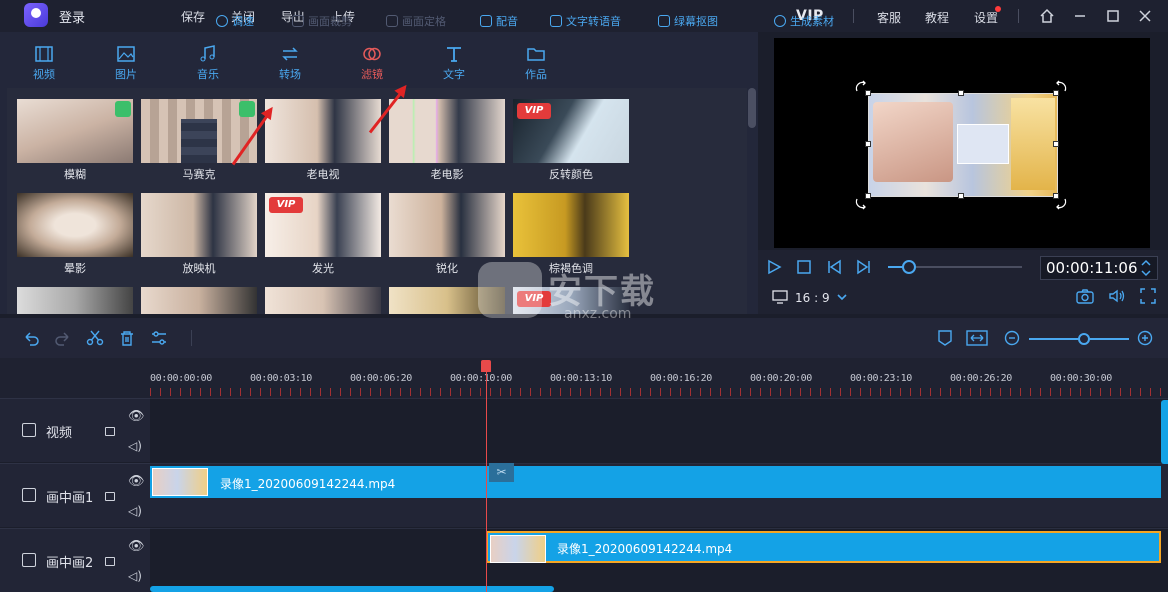  Describe the element at coordinates (909, 267) in the screenshot. I see `playback-slider-knob` at that location.